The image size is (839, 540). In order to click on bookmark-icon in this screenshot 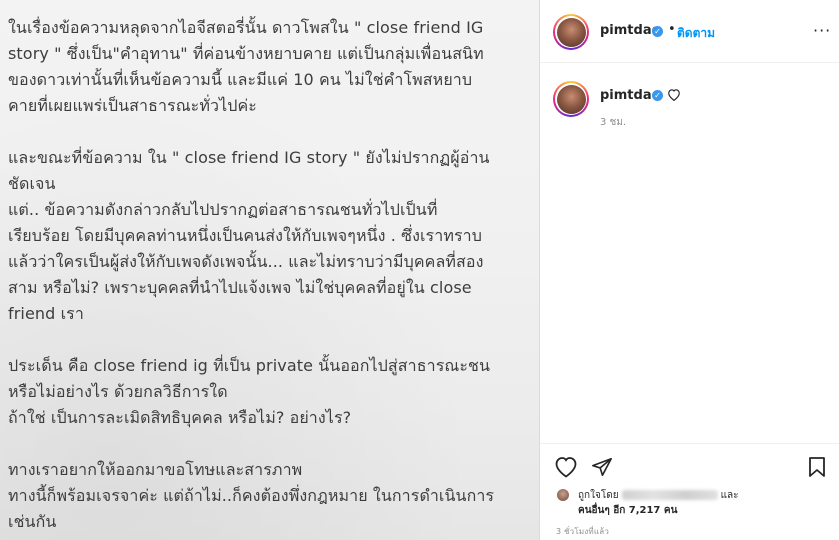, I will do `click(817, 467)`.